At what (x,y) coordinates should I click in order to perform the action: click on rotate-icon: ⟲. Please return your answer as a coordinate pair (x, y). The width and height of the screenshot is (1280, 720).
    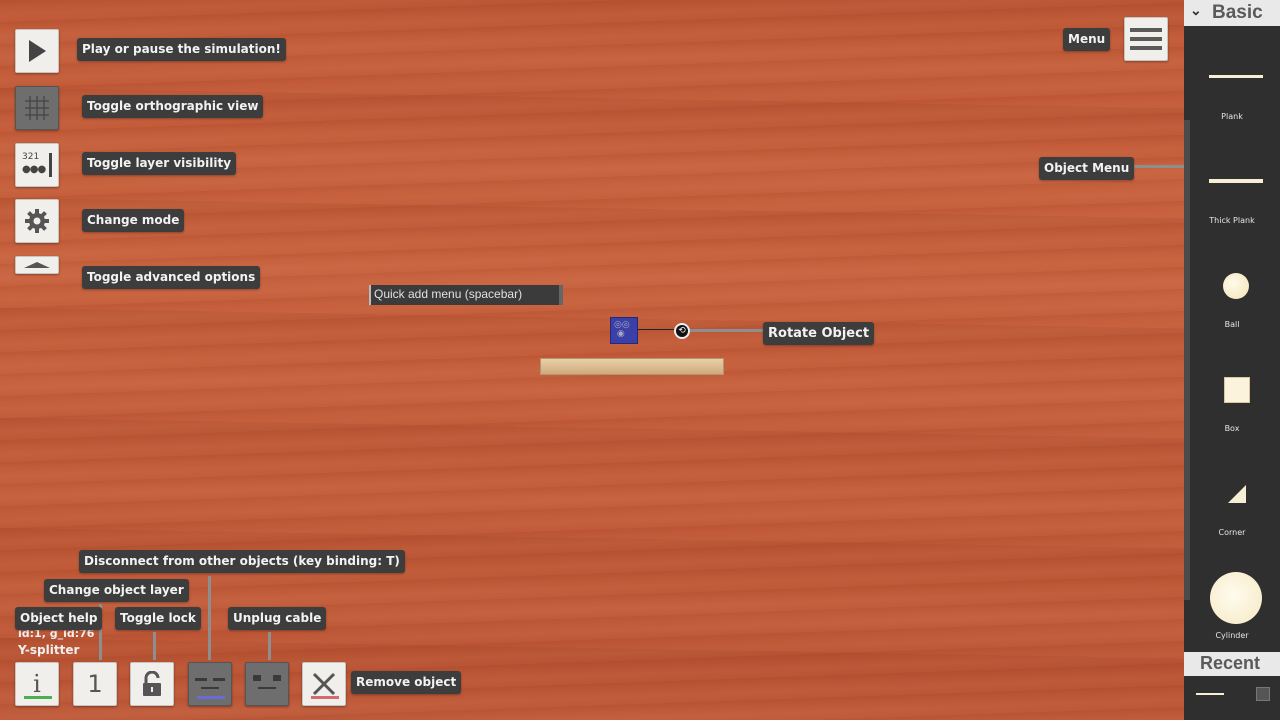
    Looking at the image, I should click on (682, 330).